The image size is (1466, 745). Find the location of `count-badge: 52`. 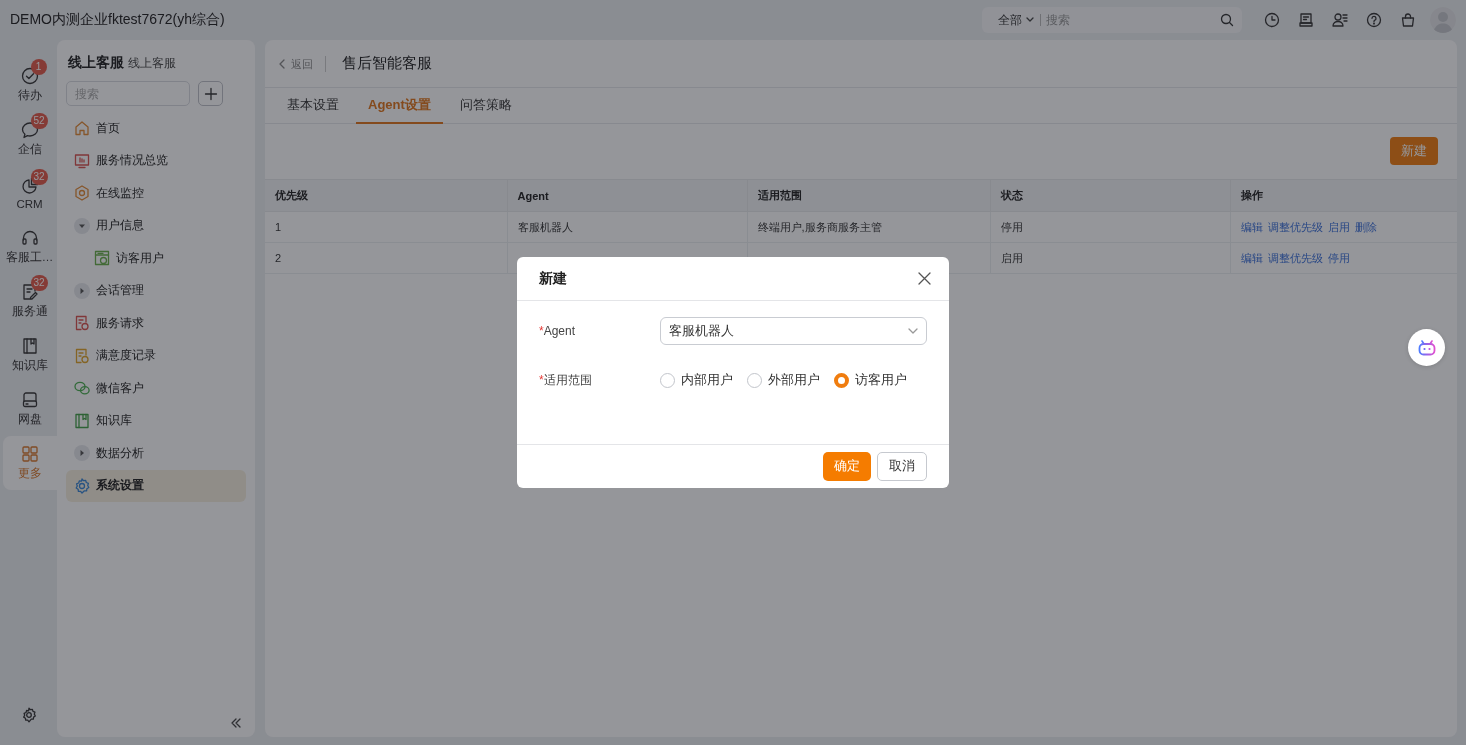

count-badge: 52 is located at coordinates (39, 121).